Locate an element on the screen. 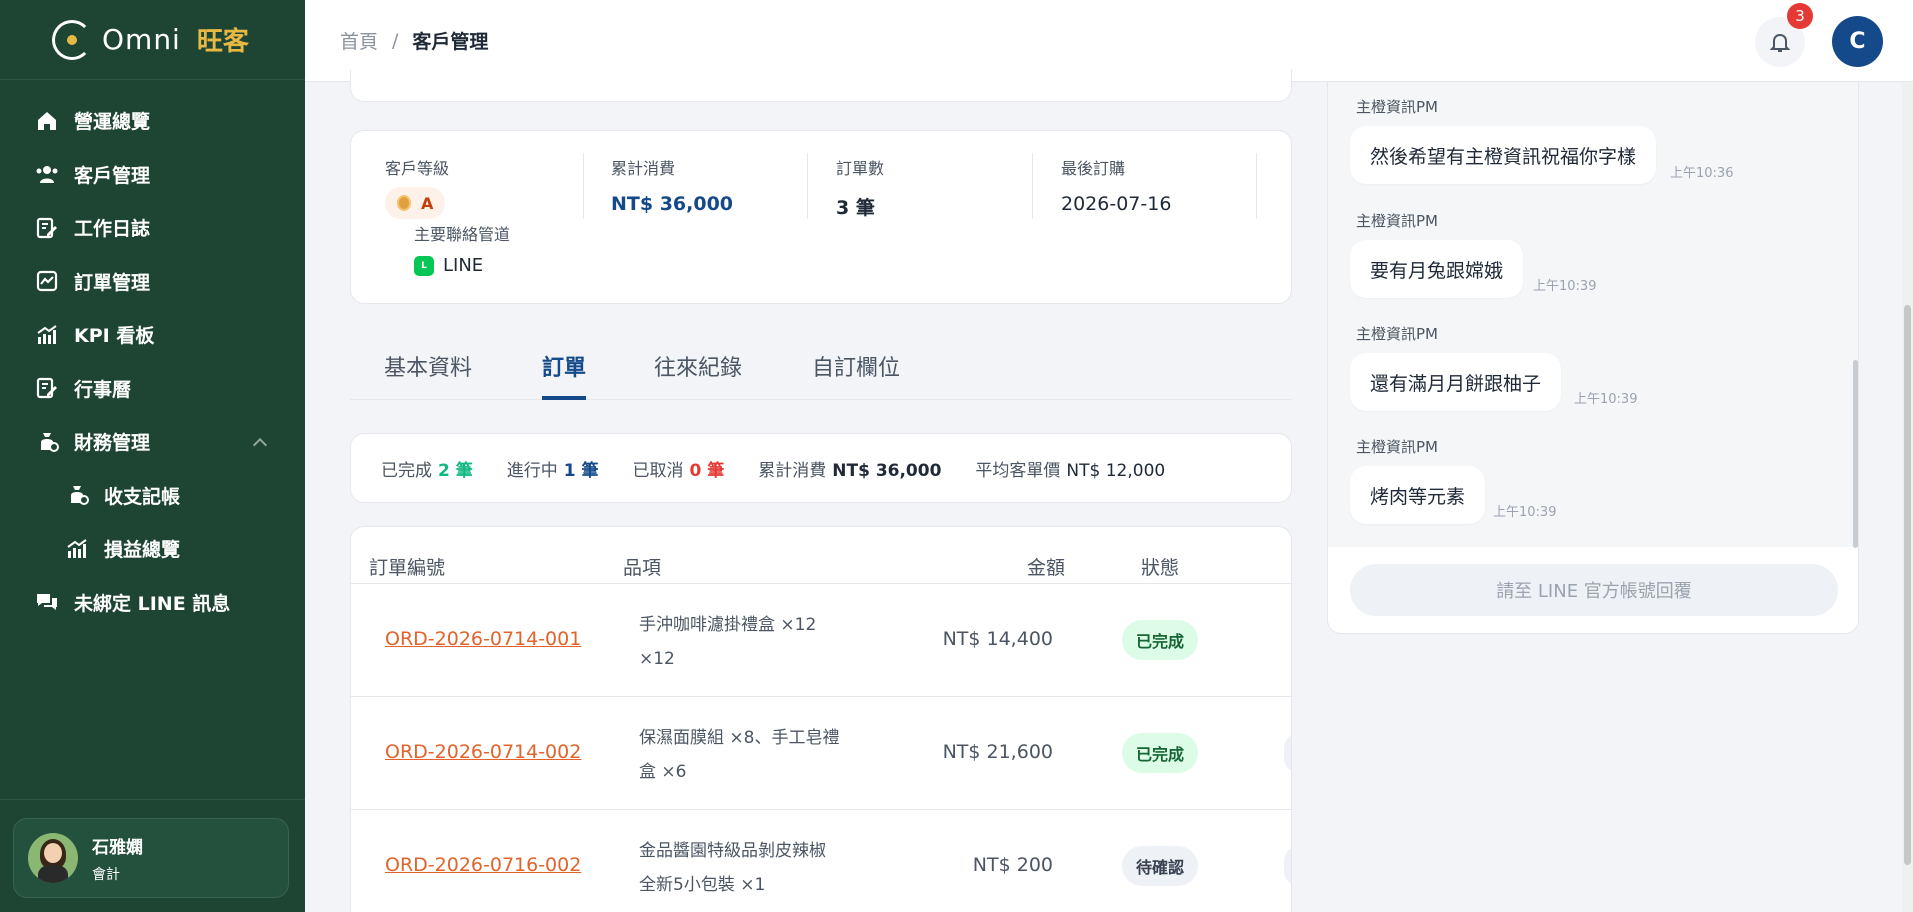 The height and width of the screenshot is (912, 1913). bell-icon is located at coordinates (1780, 42).